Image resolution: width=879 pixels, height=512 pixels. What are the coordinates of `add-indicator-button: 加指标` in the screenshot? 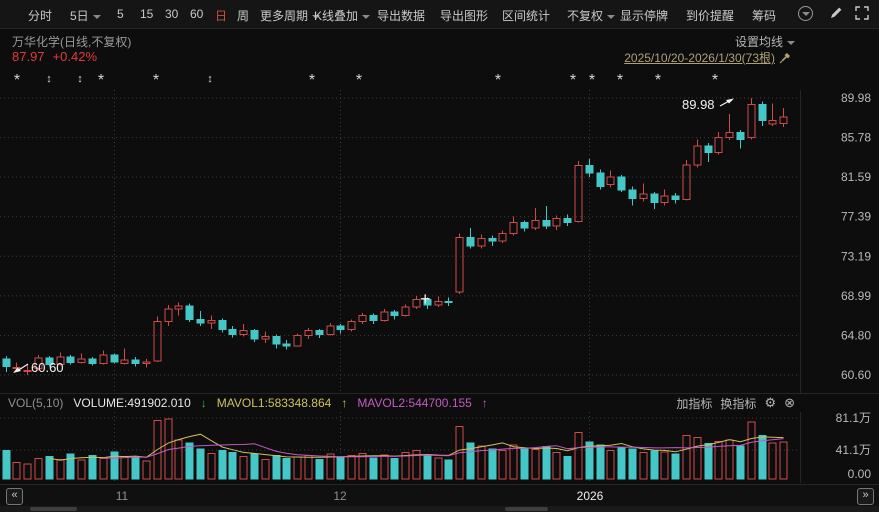 It's located at (694, 403).